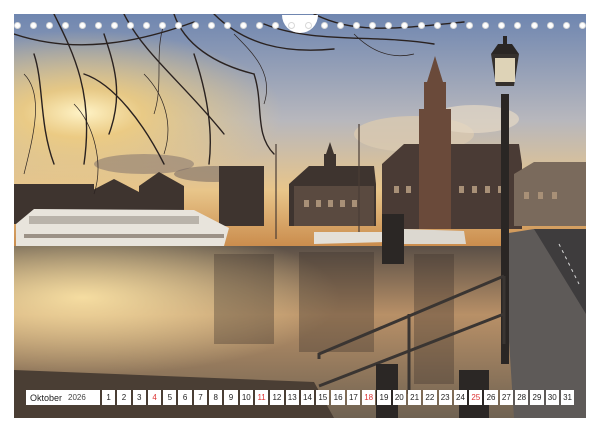 This screenshot has height=432, width=600. Describe the element at coordinates (338, 397) in the screenshot. I see `calendar-day: 16` at that location.